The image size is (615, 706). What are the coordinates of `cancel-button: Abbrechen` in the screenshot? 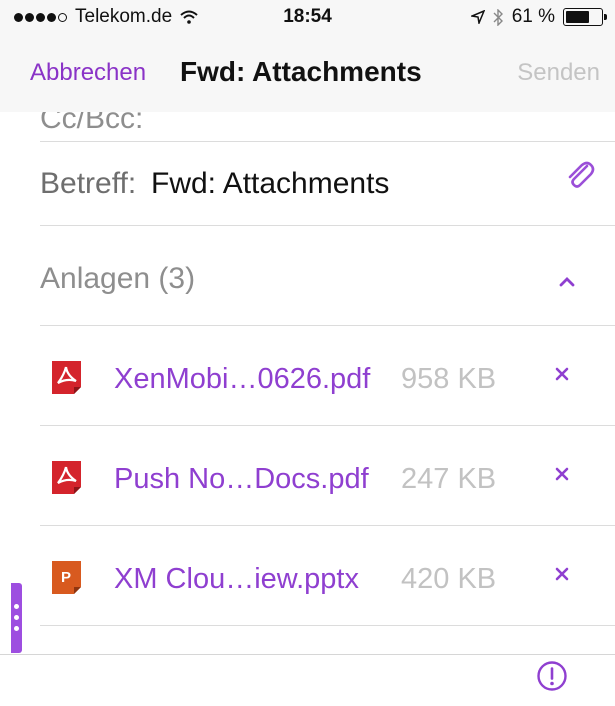 It's located at (88, 73).